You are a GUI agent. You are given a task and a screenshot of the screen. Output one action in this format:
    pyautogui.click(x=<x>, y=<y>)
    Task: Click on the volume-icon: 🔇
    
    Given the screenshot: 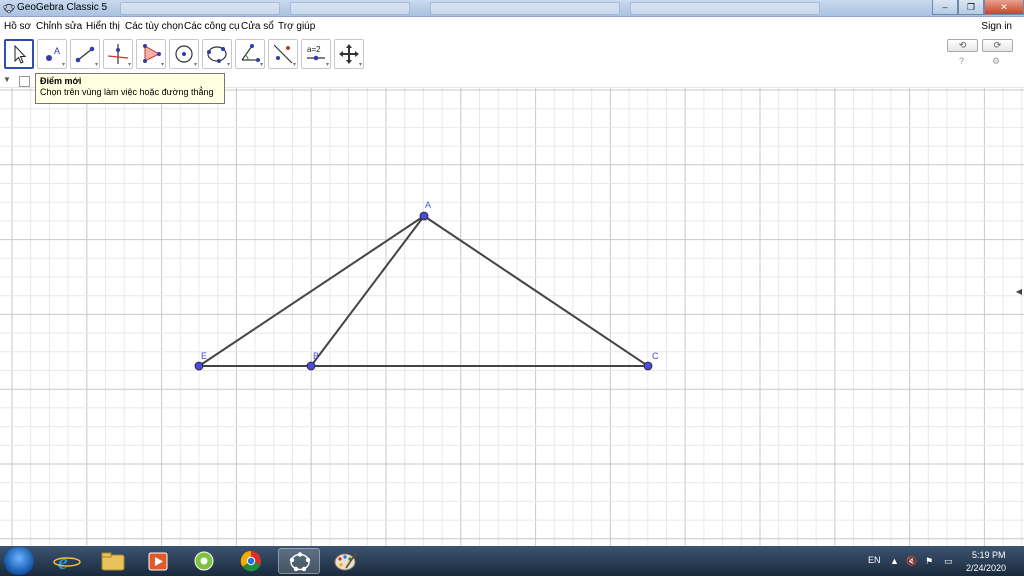 What is the action you would take?
    pyautogui.click(x=911, y=561)
    